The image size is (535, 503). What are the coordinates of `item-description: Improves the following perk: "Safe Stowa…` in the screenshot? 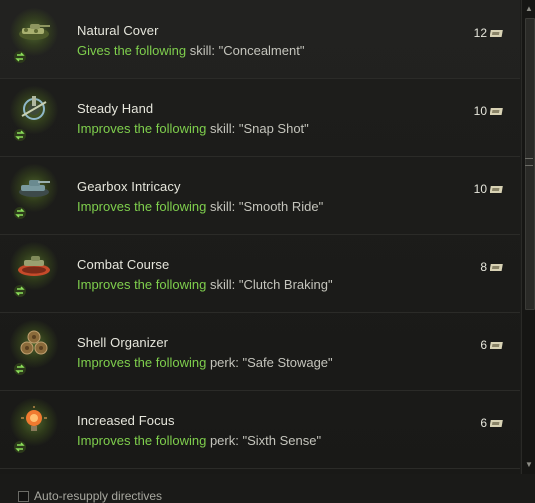 It's located at (205, 362).